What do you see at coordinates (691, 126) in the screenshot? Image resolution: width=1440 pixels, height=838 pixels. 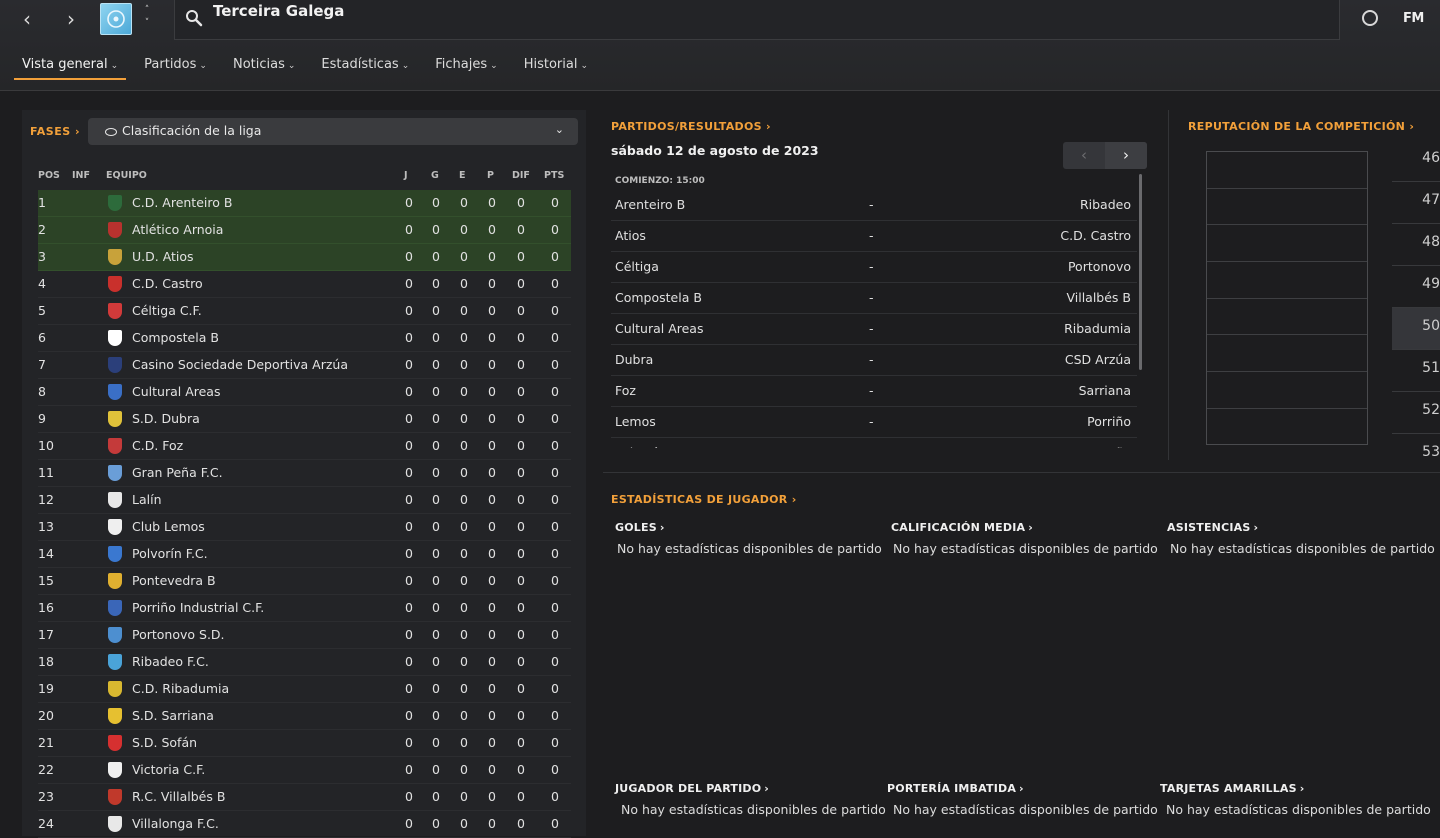 I see `matches-section-link: PARTIDOS/RESULTADOS ›` at bounding box center [691, 126].